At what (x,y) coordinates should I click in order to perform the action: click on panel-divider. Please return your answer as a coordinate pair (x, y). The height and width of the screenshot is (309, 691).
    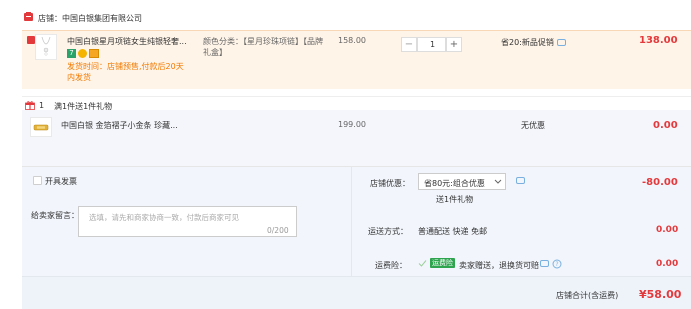
    Looking at the image, I should click on (351, 221).